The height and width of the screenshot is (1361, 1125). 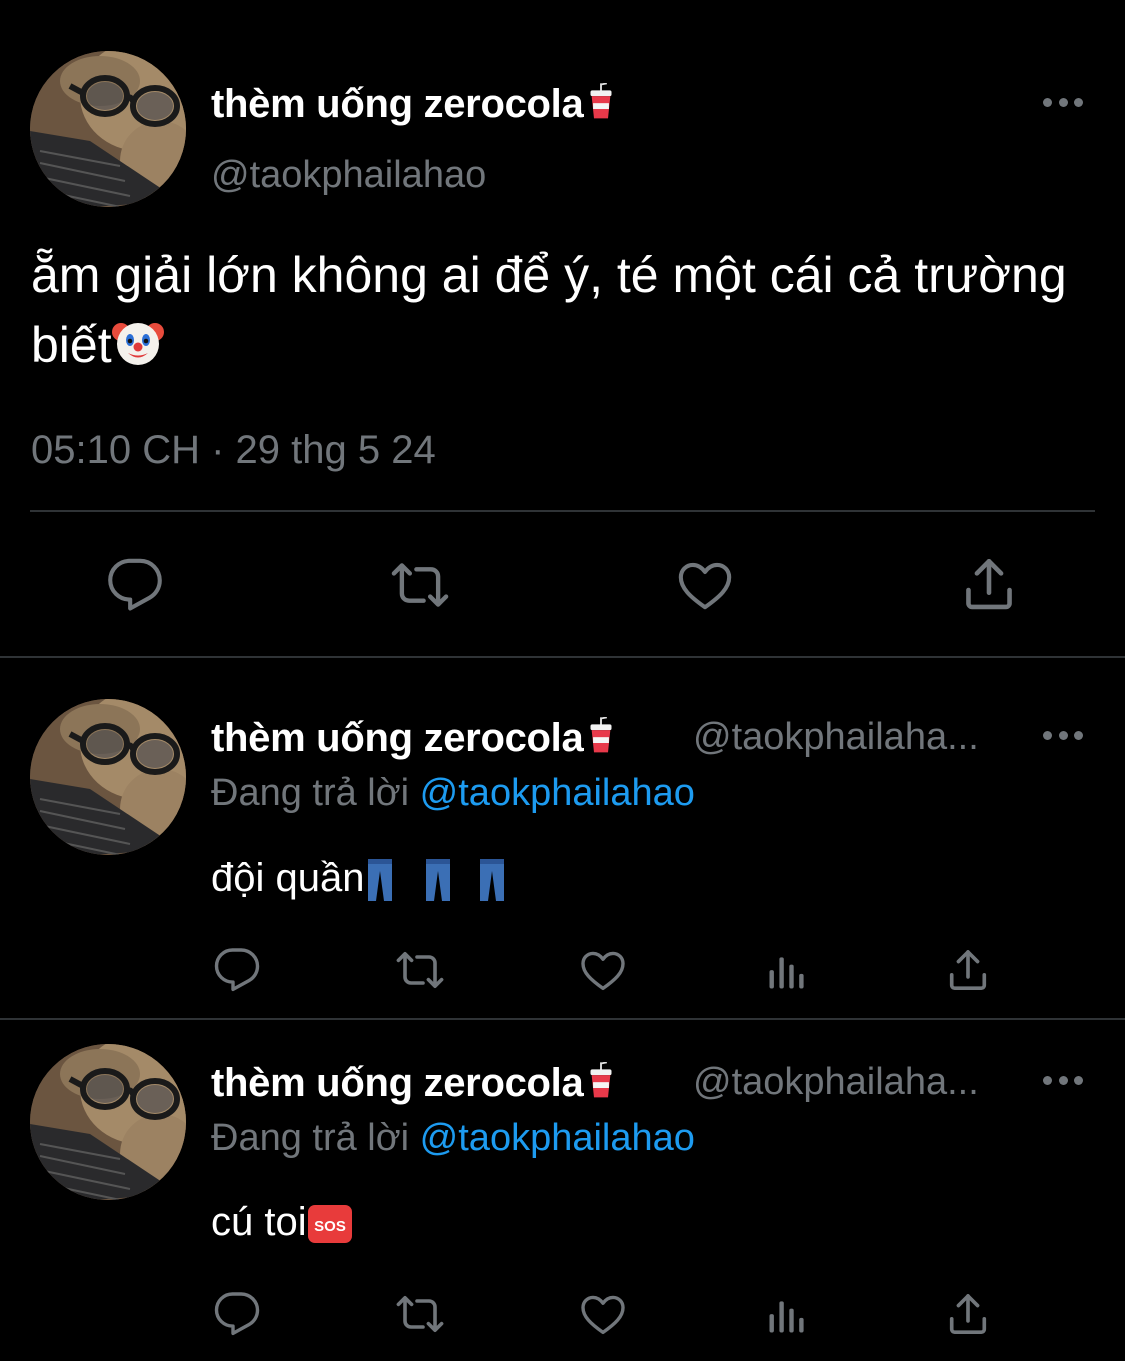 I want to click on handle: @taokphailahao, so click(x=348, y=175).